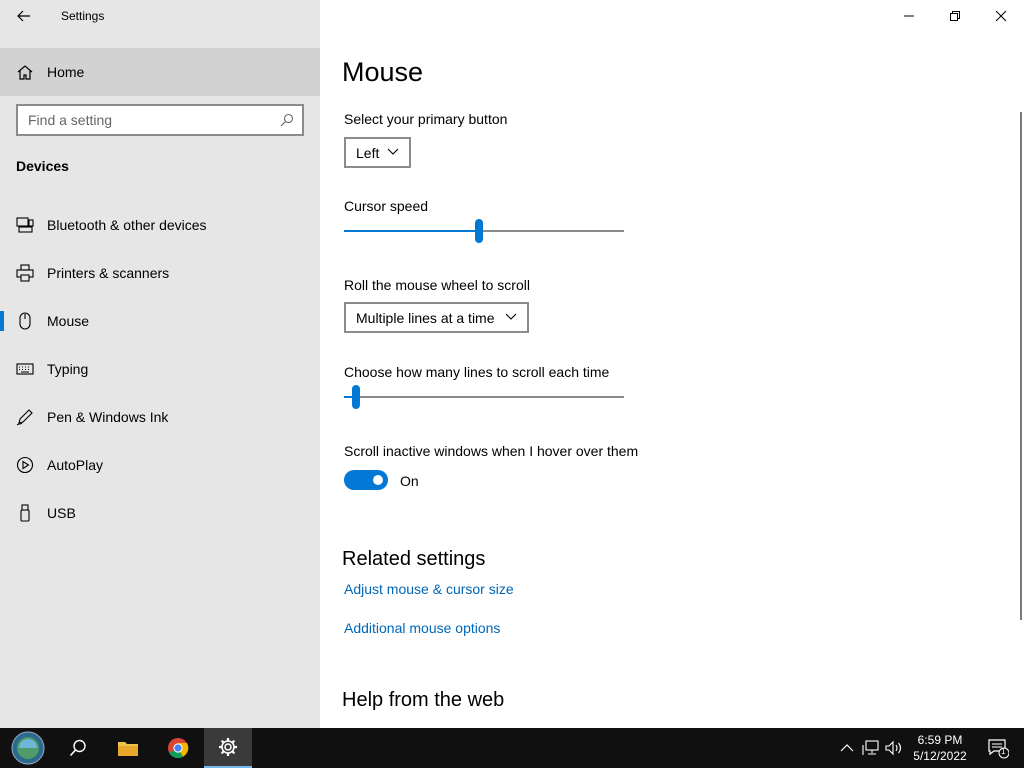  I want to click on chrome-icon, so click(178, 748).